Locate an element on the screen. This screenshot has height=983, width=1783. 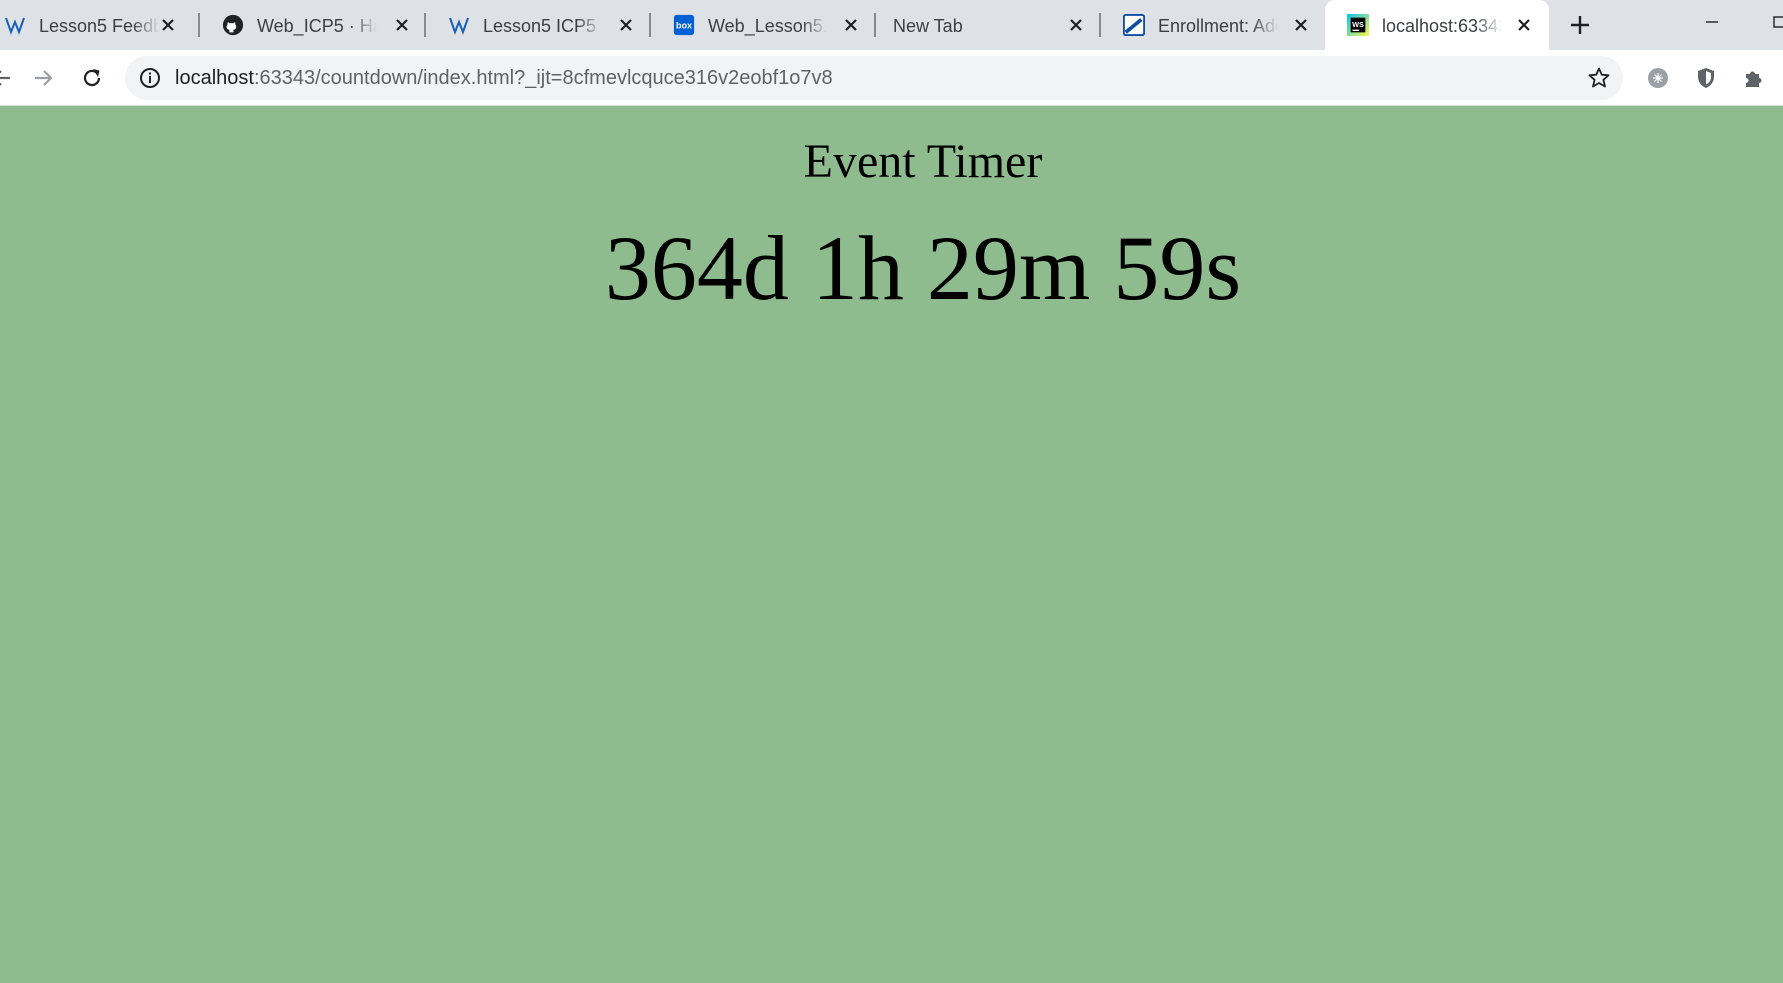
tab-new-tab: New Tab is located at coordinates (988, 25).